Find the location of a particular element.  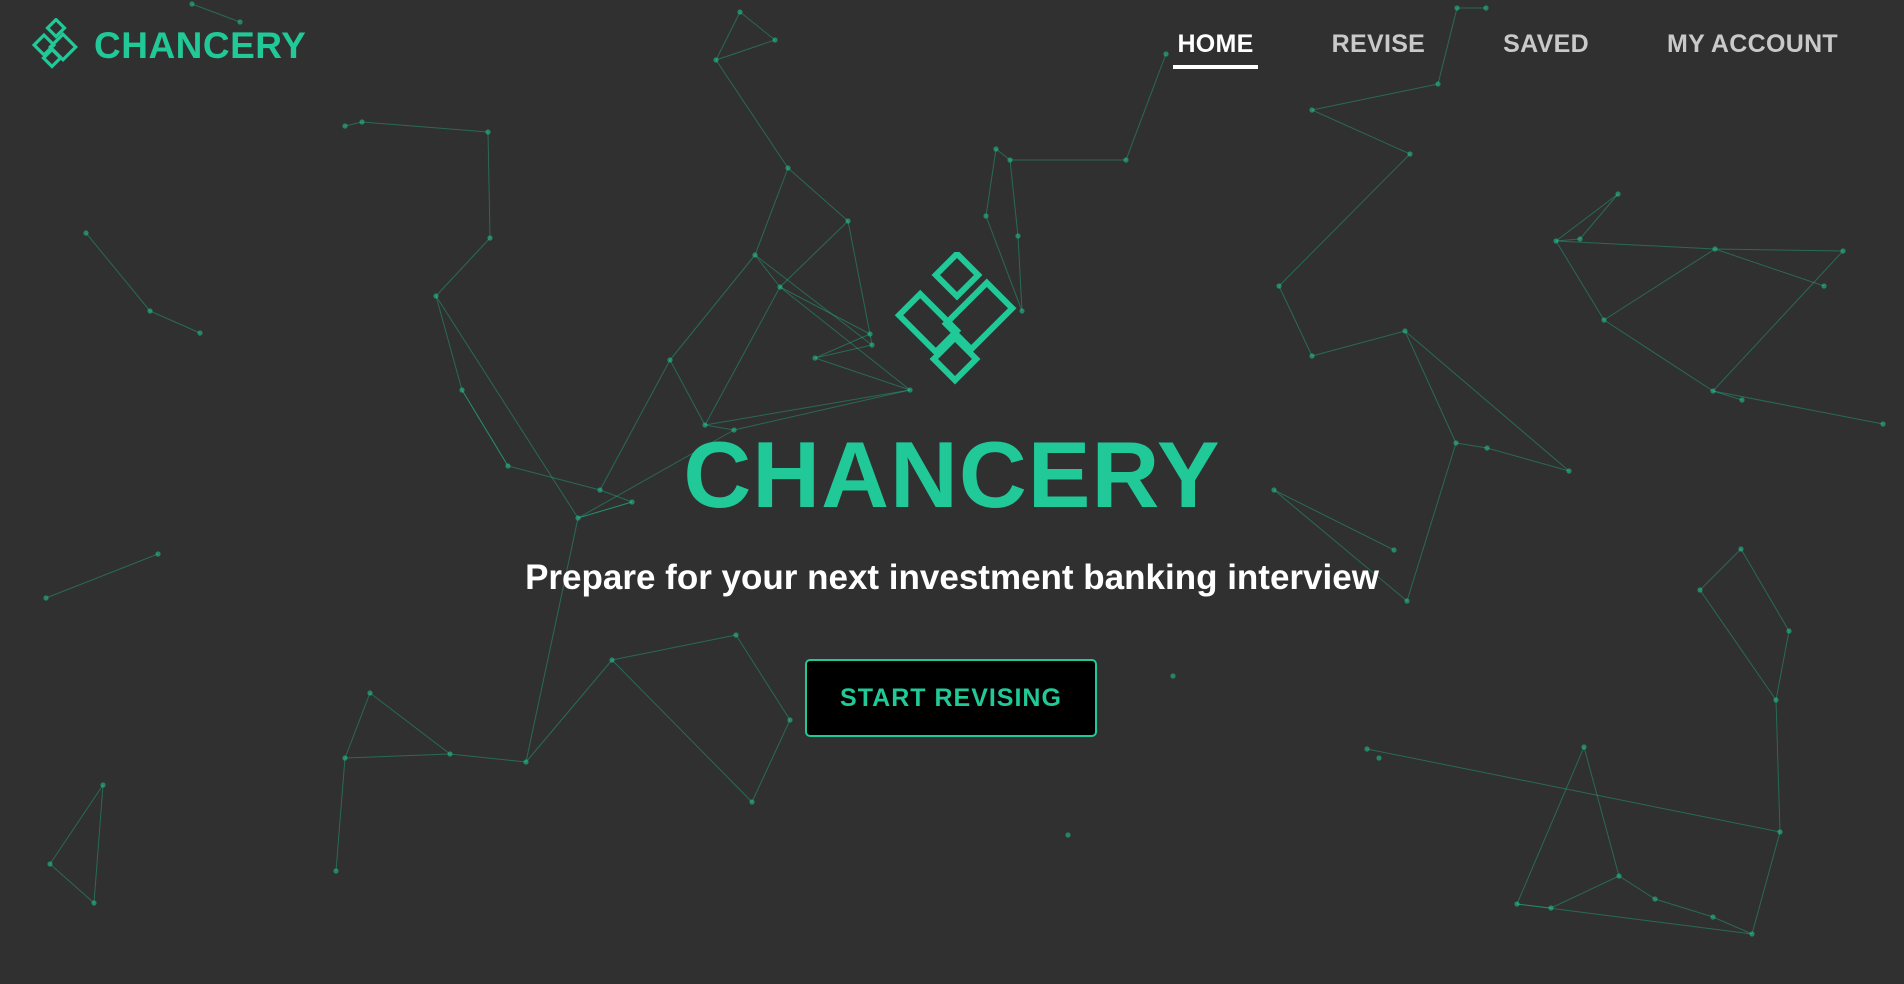

brand-home-link: CHANCERY is located at coordinates (168, 46).